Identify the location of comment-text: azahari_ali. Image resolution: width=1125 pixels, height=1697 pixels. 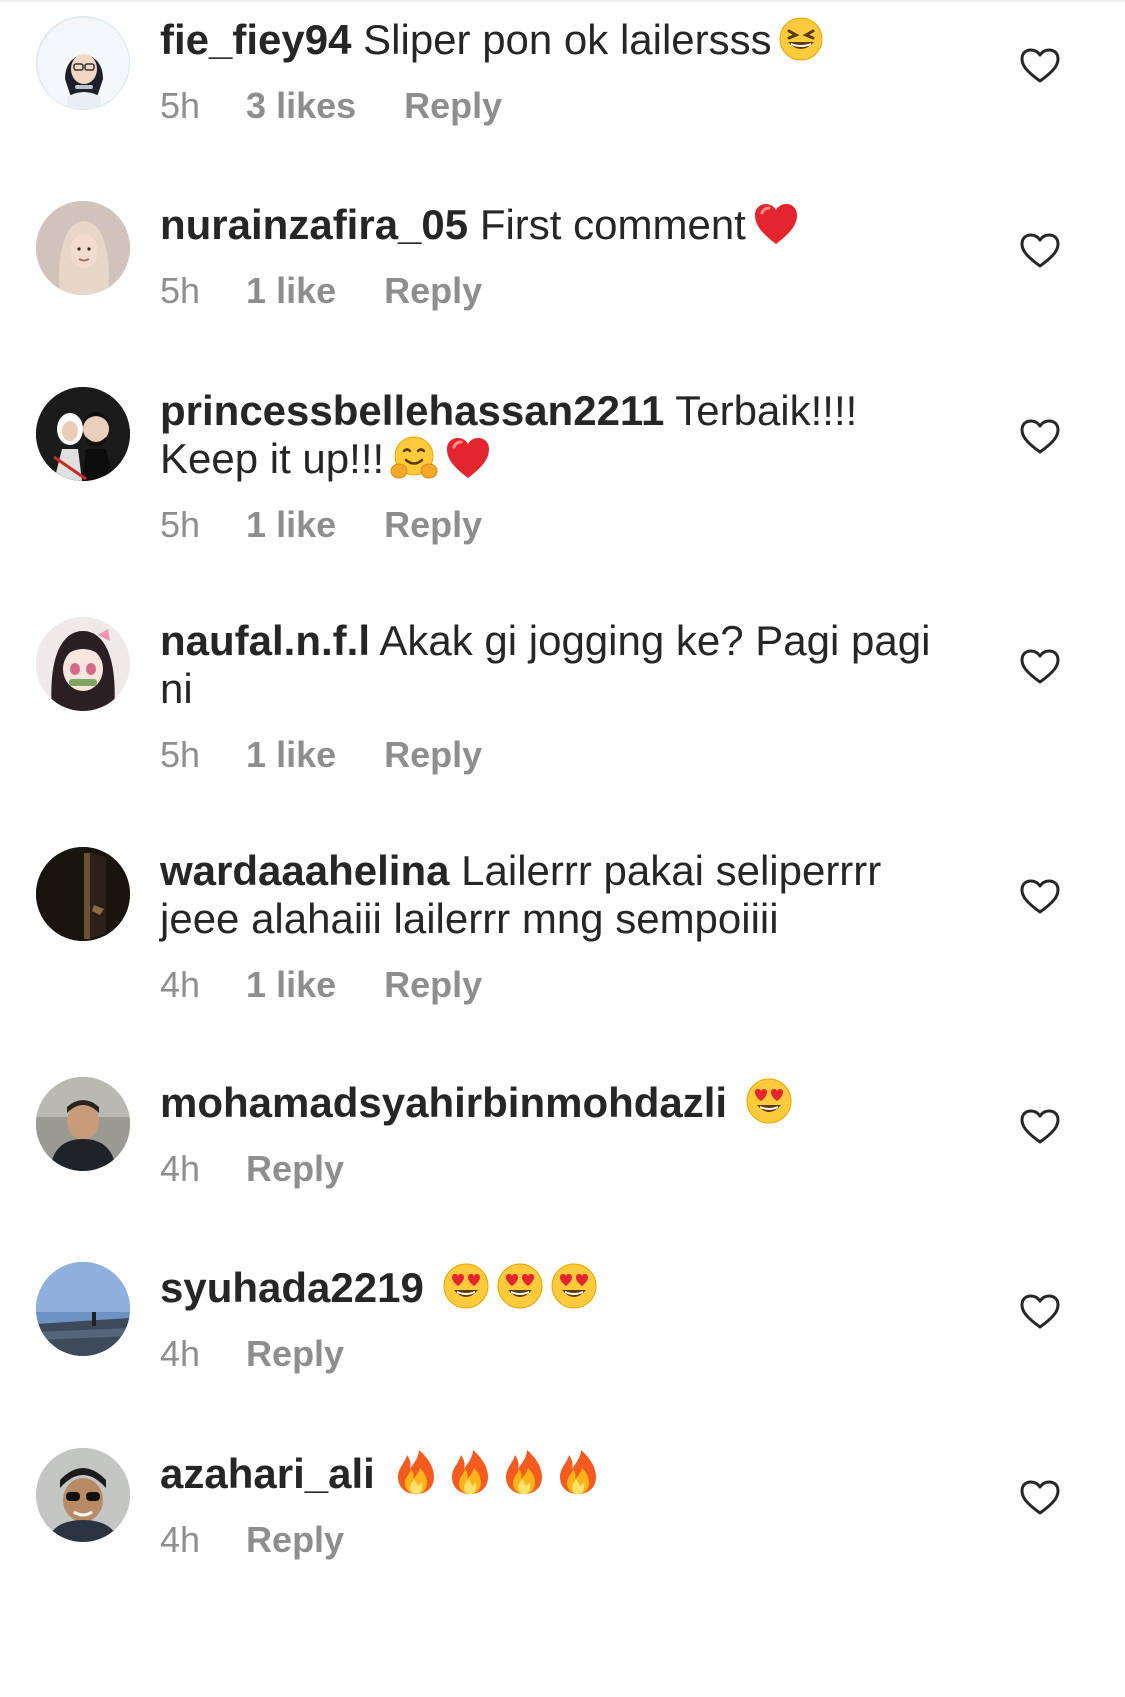
(560, 1473).